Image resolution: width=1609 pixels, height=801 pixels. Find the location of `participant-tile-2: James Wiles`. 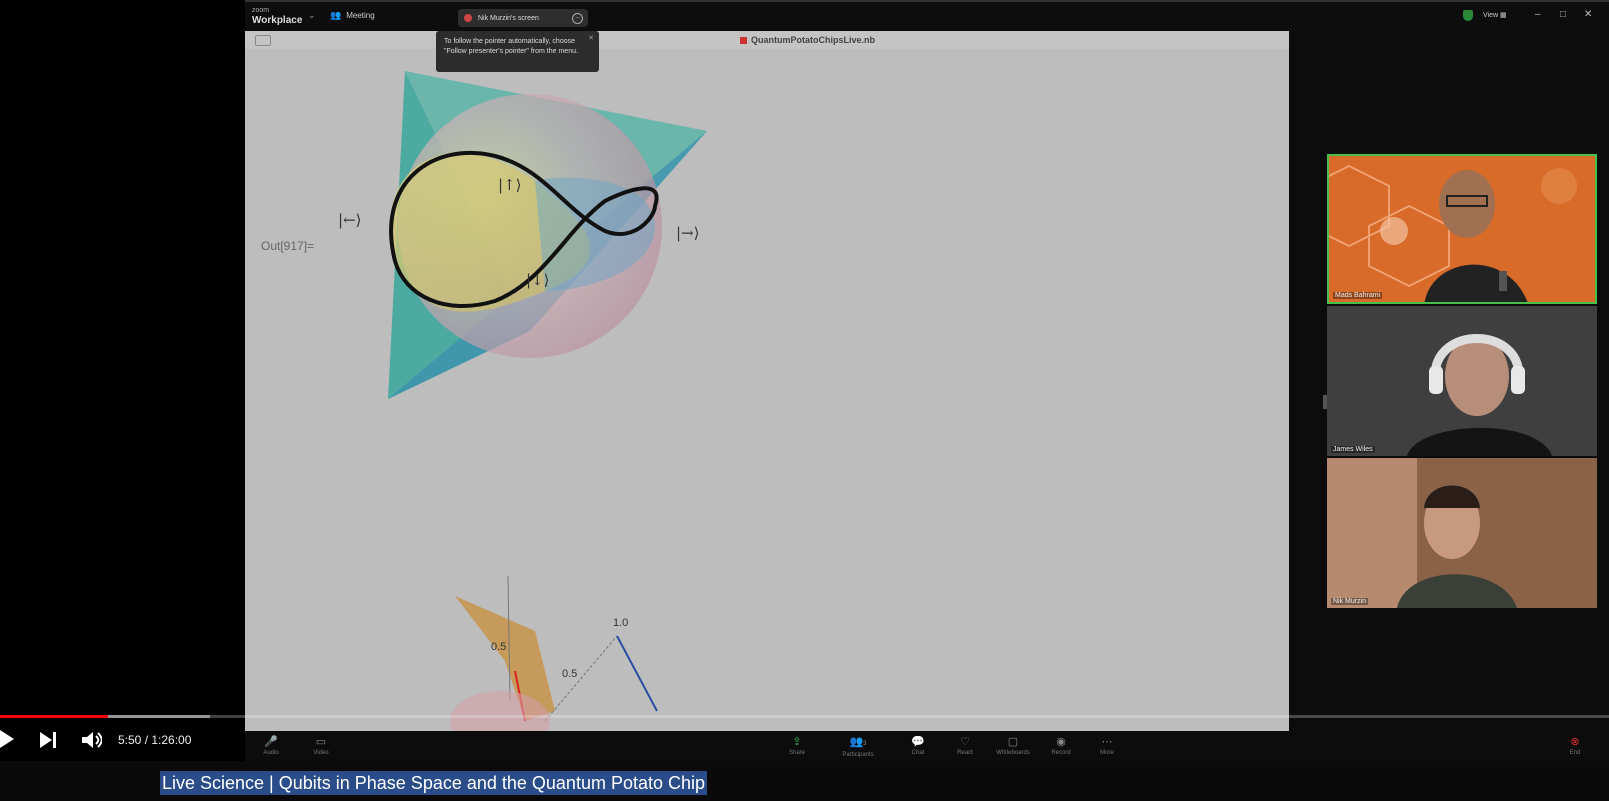

participant-tile-2: James Wiles is located at coordinates (1462, 381).